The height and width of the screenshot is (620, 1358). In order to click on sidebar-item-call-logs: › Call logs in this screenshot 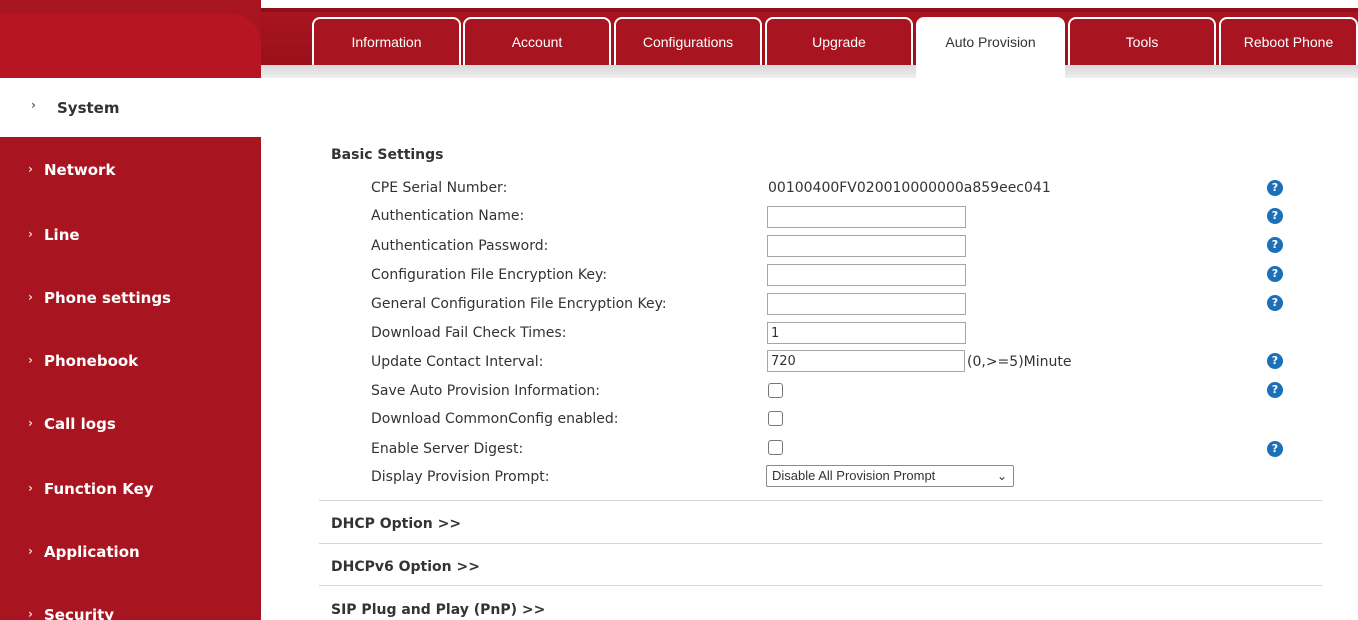, I will do `click(130, 426)`.